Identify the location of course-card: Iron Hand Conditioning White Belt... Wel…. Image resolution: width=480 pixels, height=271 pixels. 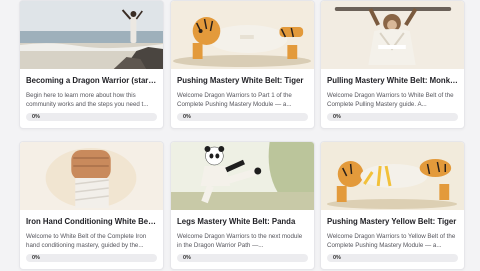
(91, 205).